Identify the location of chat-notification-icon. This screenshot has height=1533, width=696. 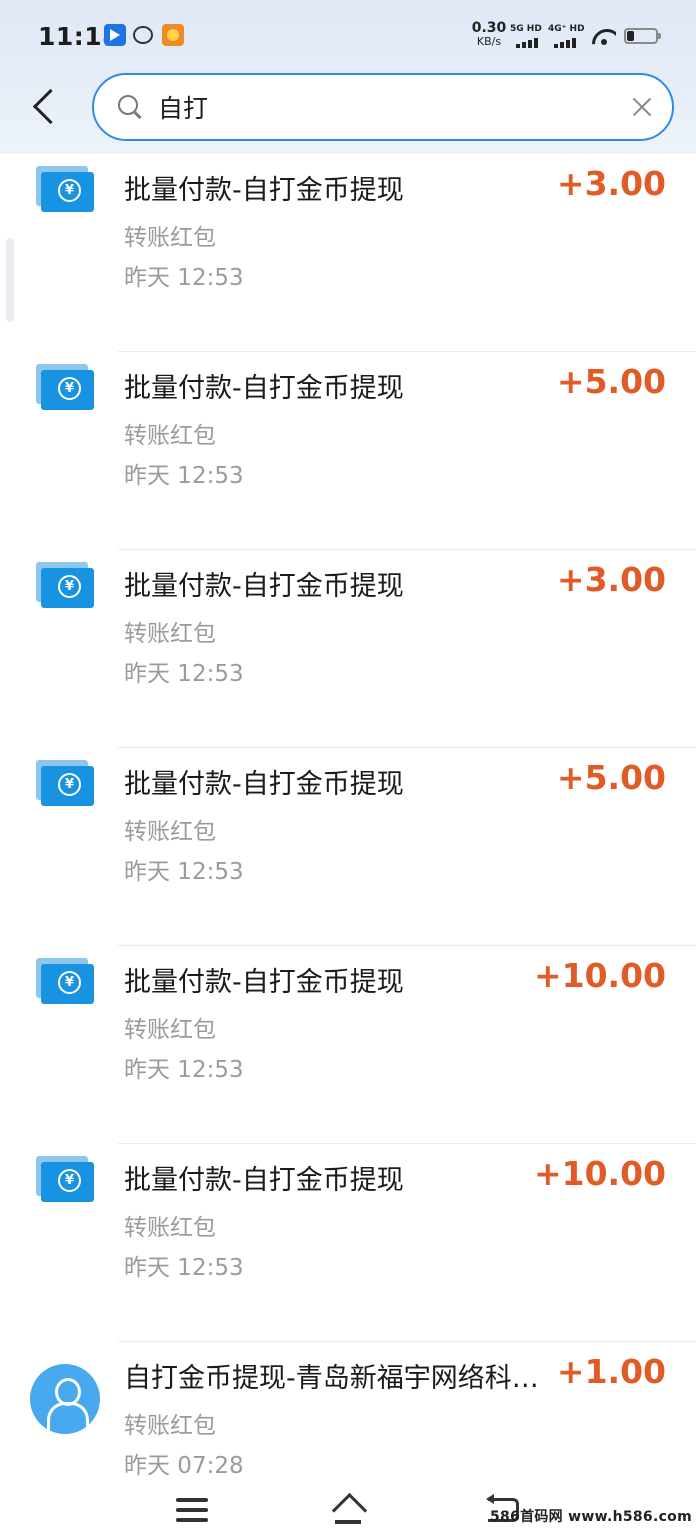
(143, 35).